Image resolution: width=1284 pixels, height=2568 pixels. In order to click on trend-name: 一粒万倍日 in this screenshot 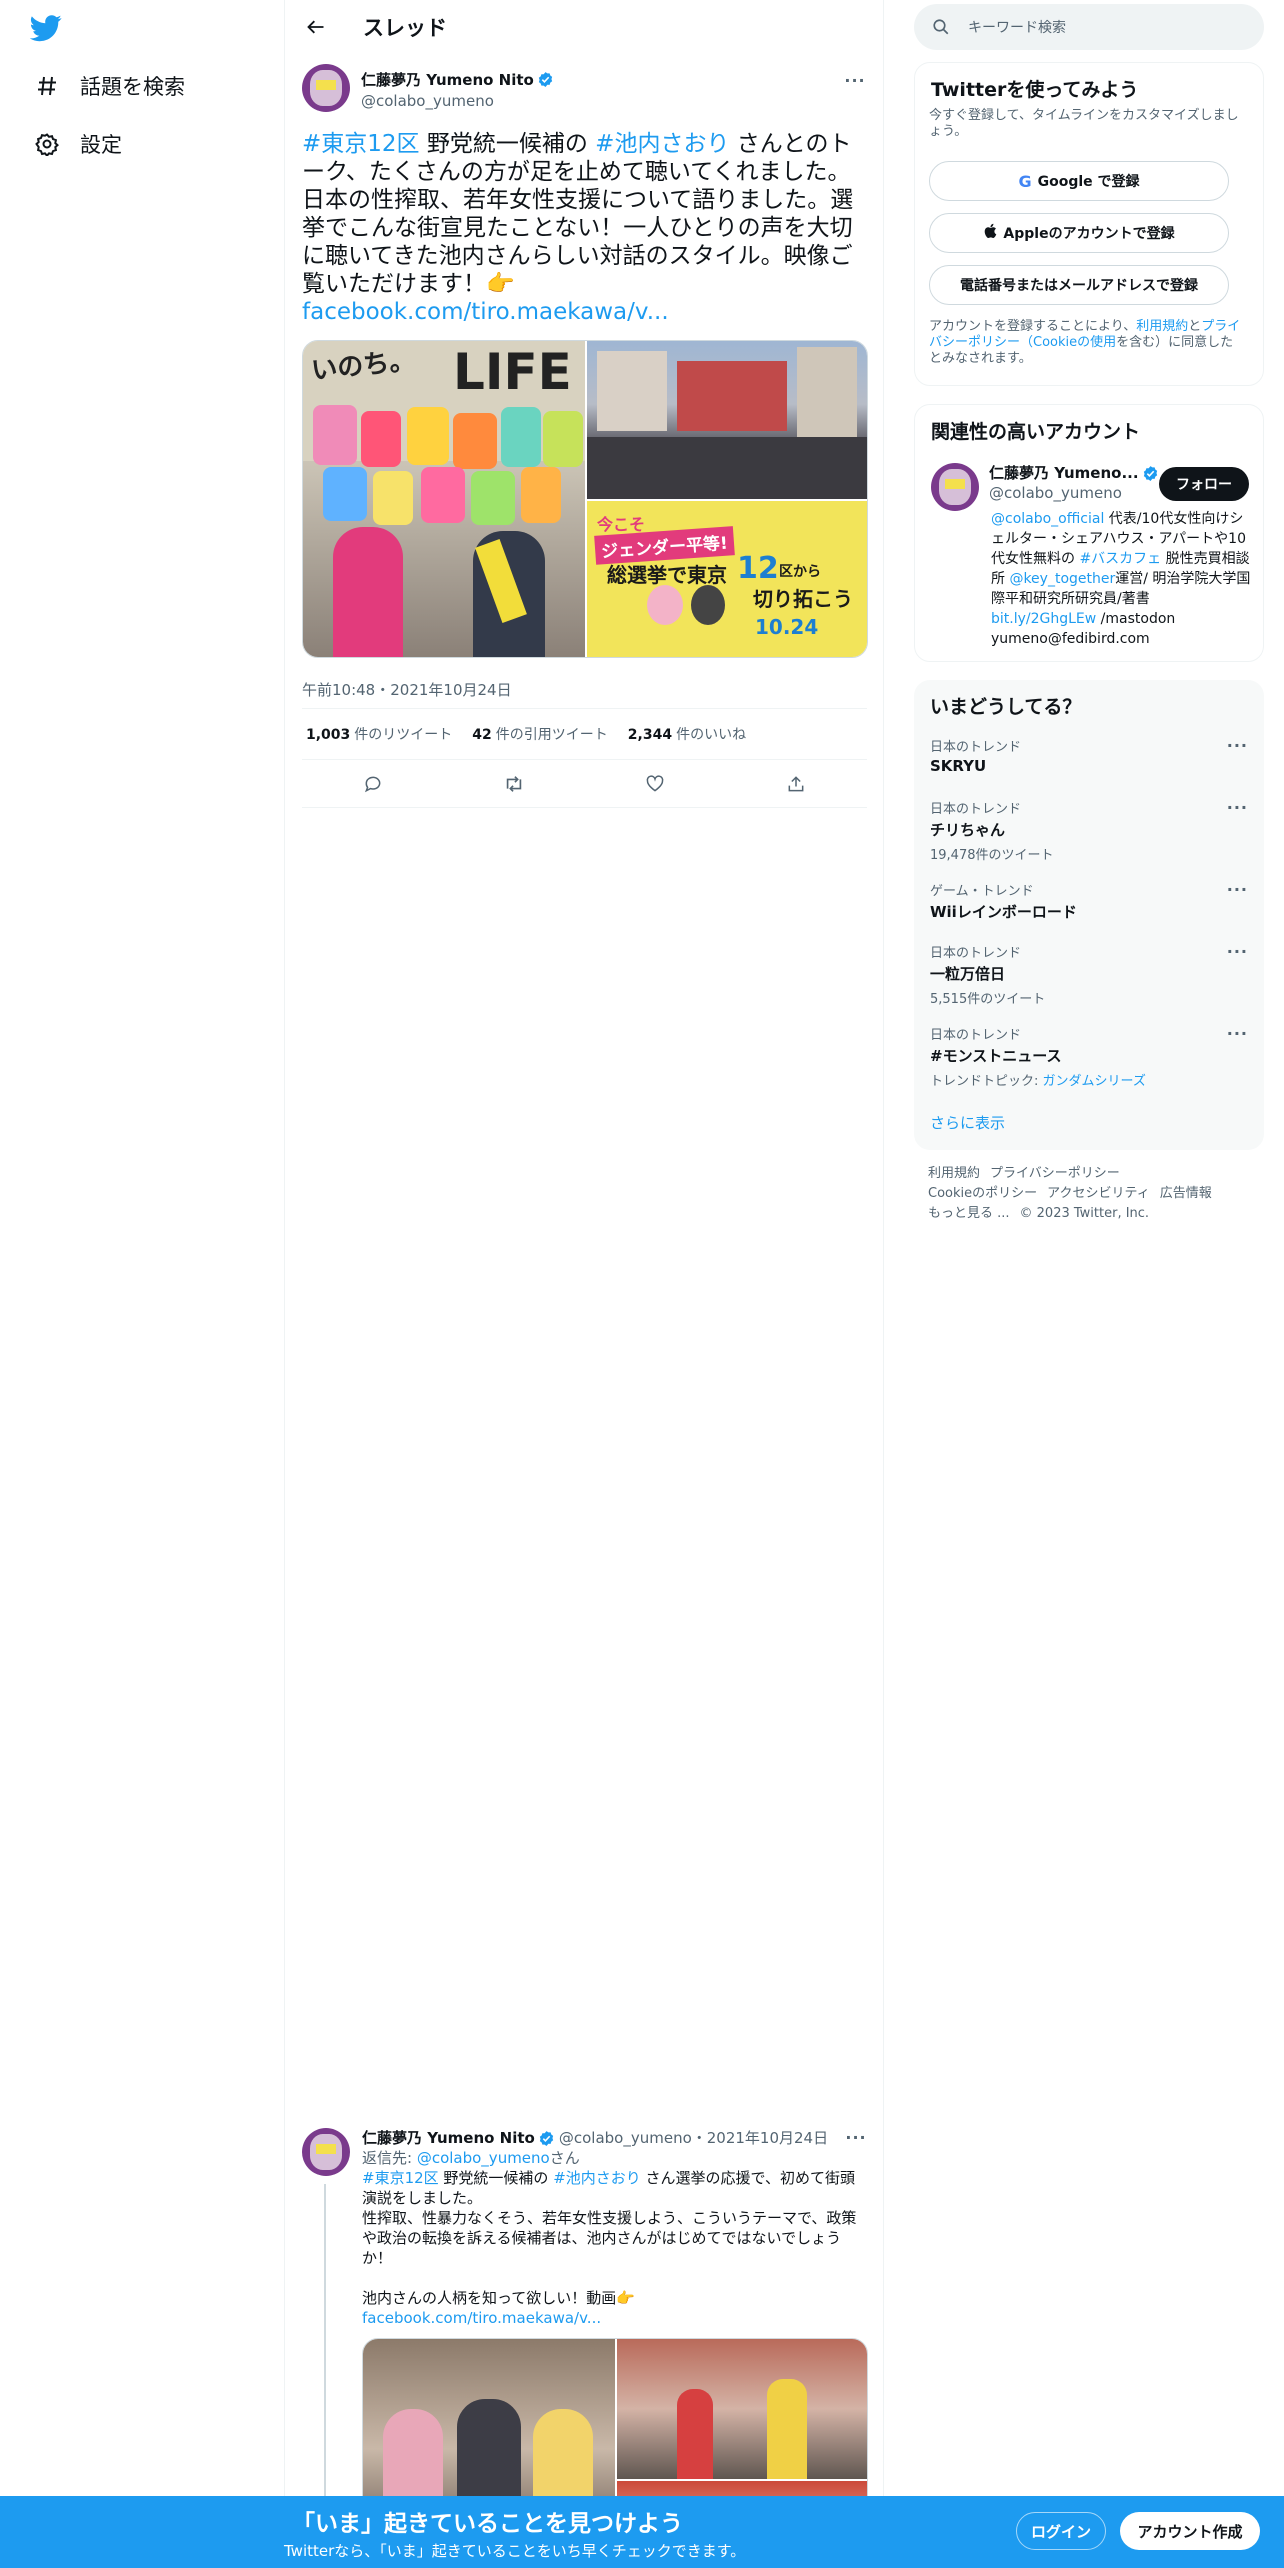, I will do `click(968, 974)`.